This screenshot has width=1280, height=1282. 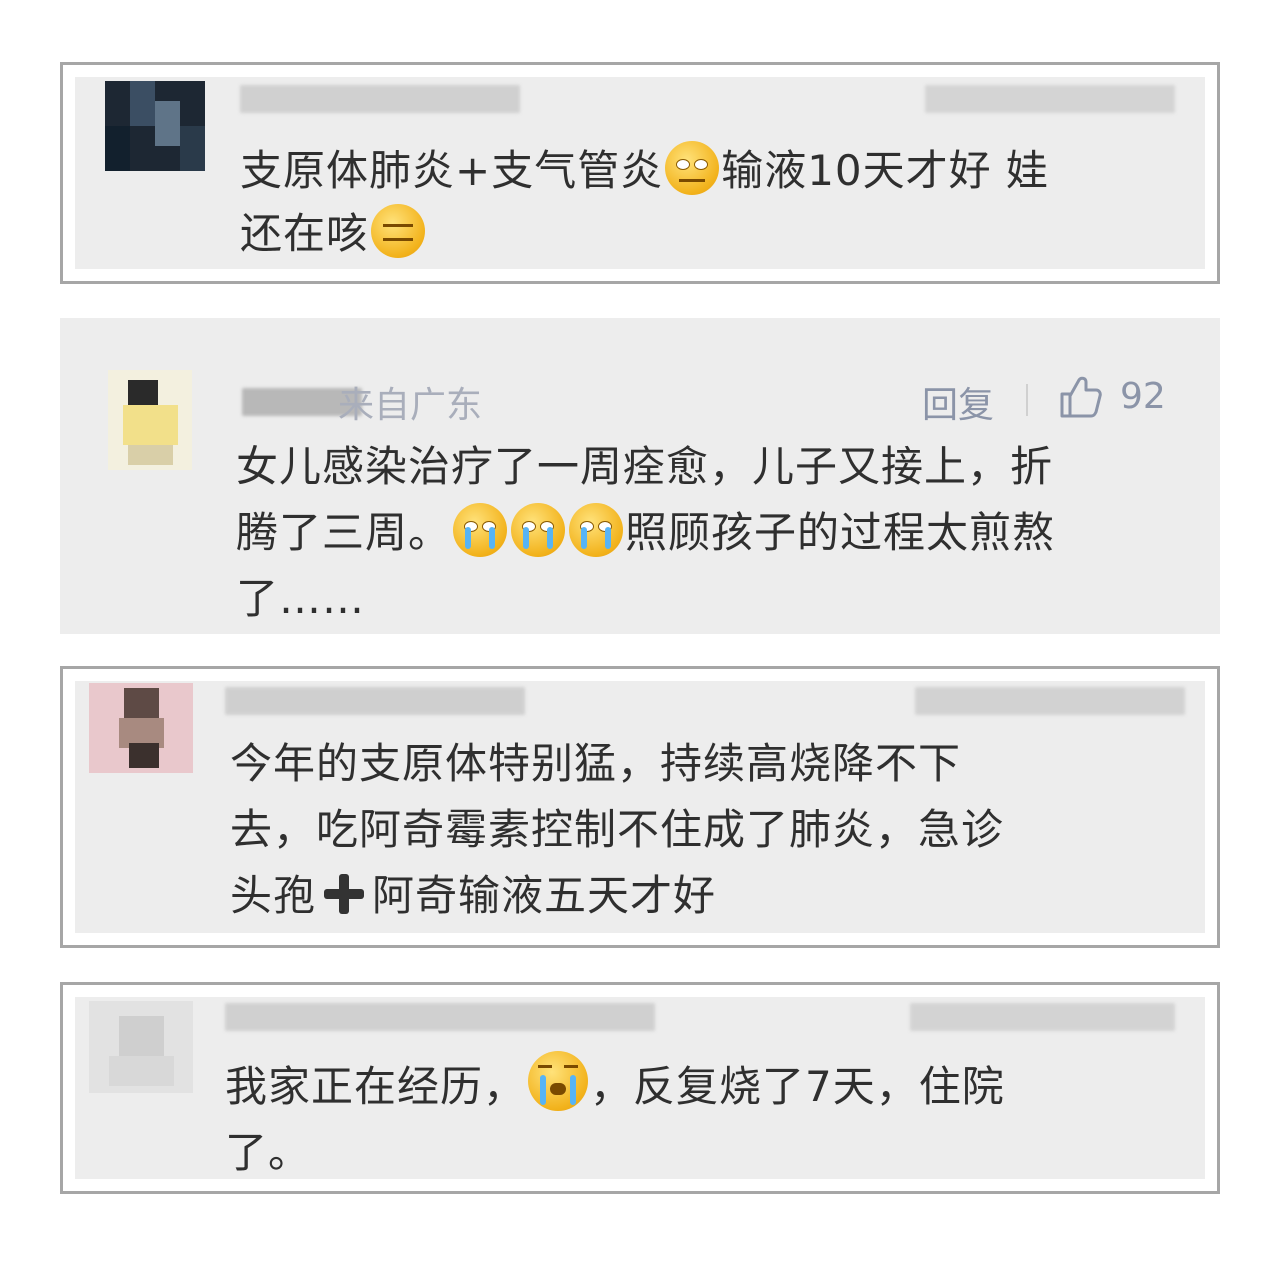 What do you see at coordinates (705, 1118) in the screenshot?
I see `comment-text: 我家正在经历， ，反复烧了7天，住院 了。` at bounding box center [705, 1118].